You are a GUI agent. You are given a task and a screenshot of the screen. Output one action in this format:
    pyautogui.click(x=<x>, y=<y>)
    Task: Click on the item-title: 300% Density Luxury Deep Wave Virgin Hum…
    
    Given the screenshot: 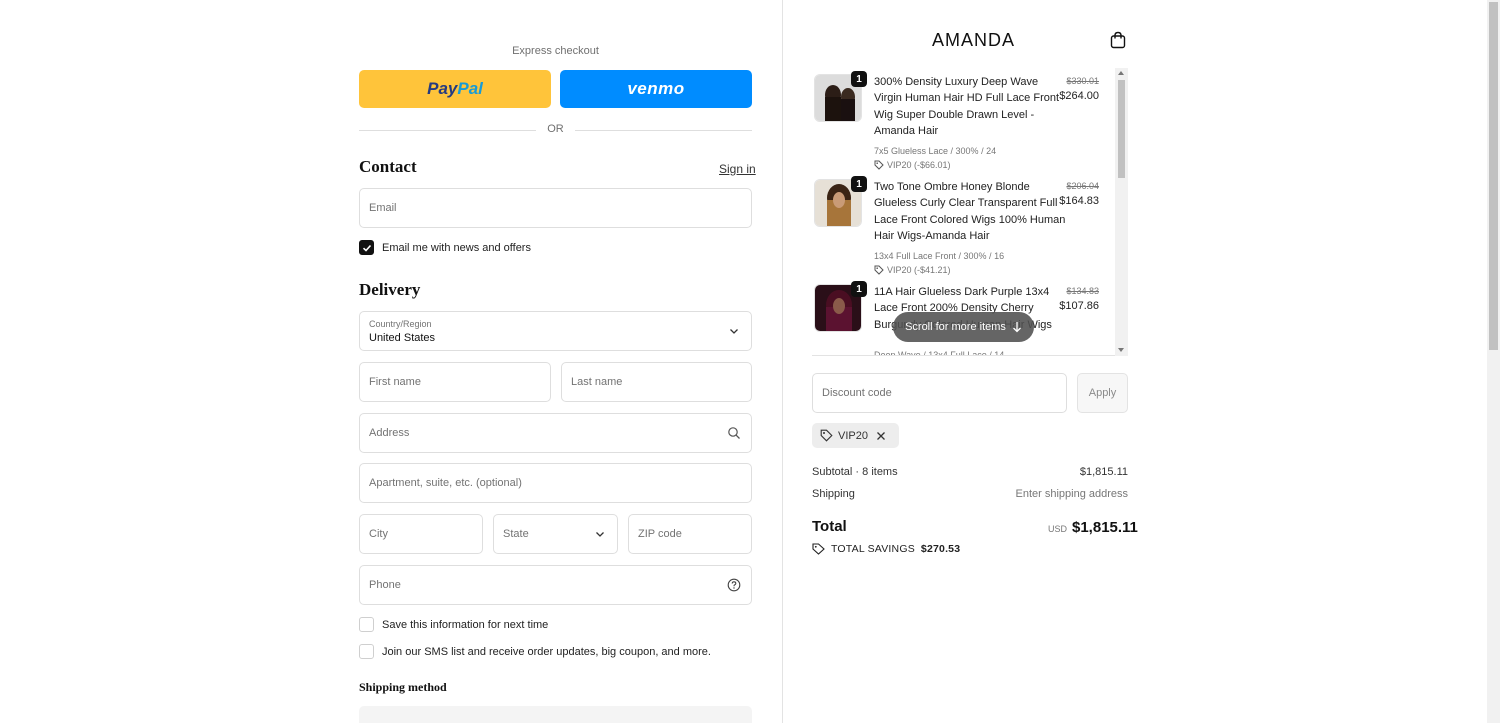 What is the action you would take?
    pyautogui.click(x=967, y=107)
    